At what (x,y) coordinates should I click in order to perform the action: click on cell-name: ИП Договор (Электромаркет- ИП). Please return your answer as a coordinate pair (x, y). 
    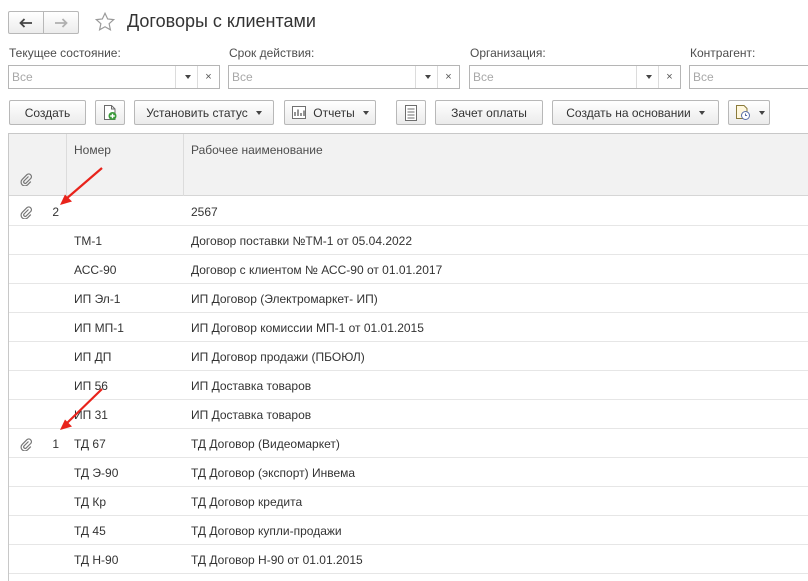
    Looking at the image, I should click on (284, 299).